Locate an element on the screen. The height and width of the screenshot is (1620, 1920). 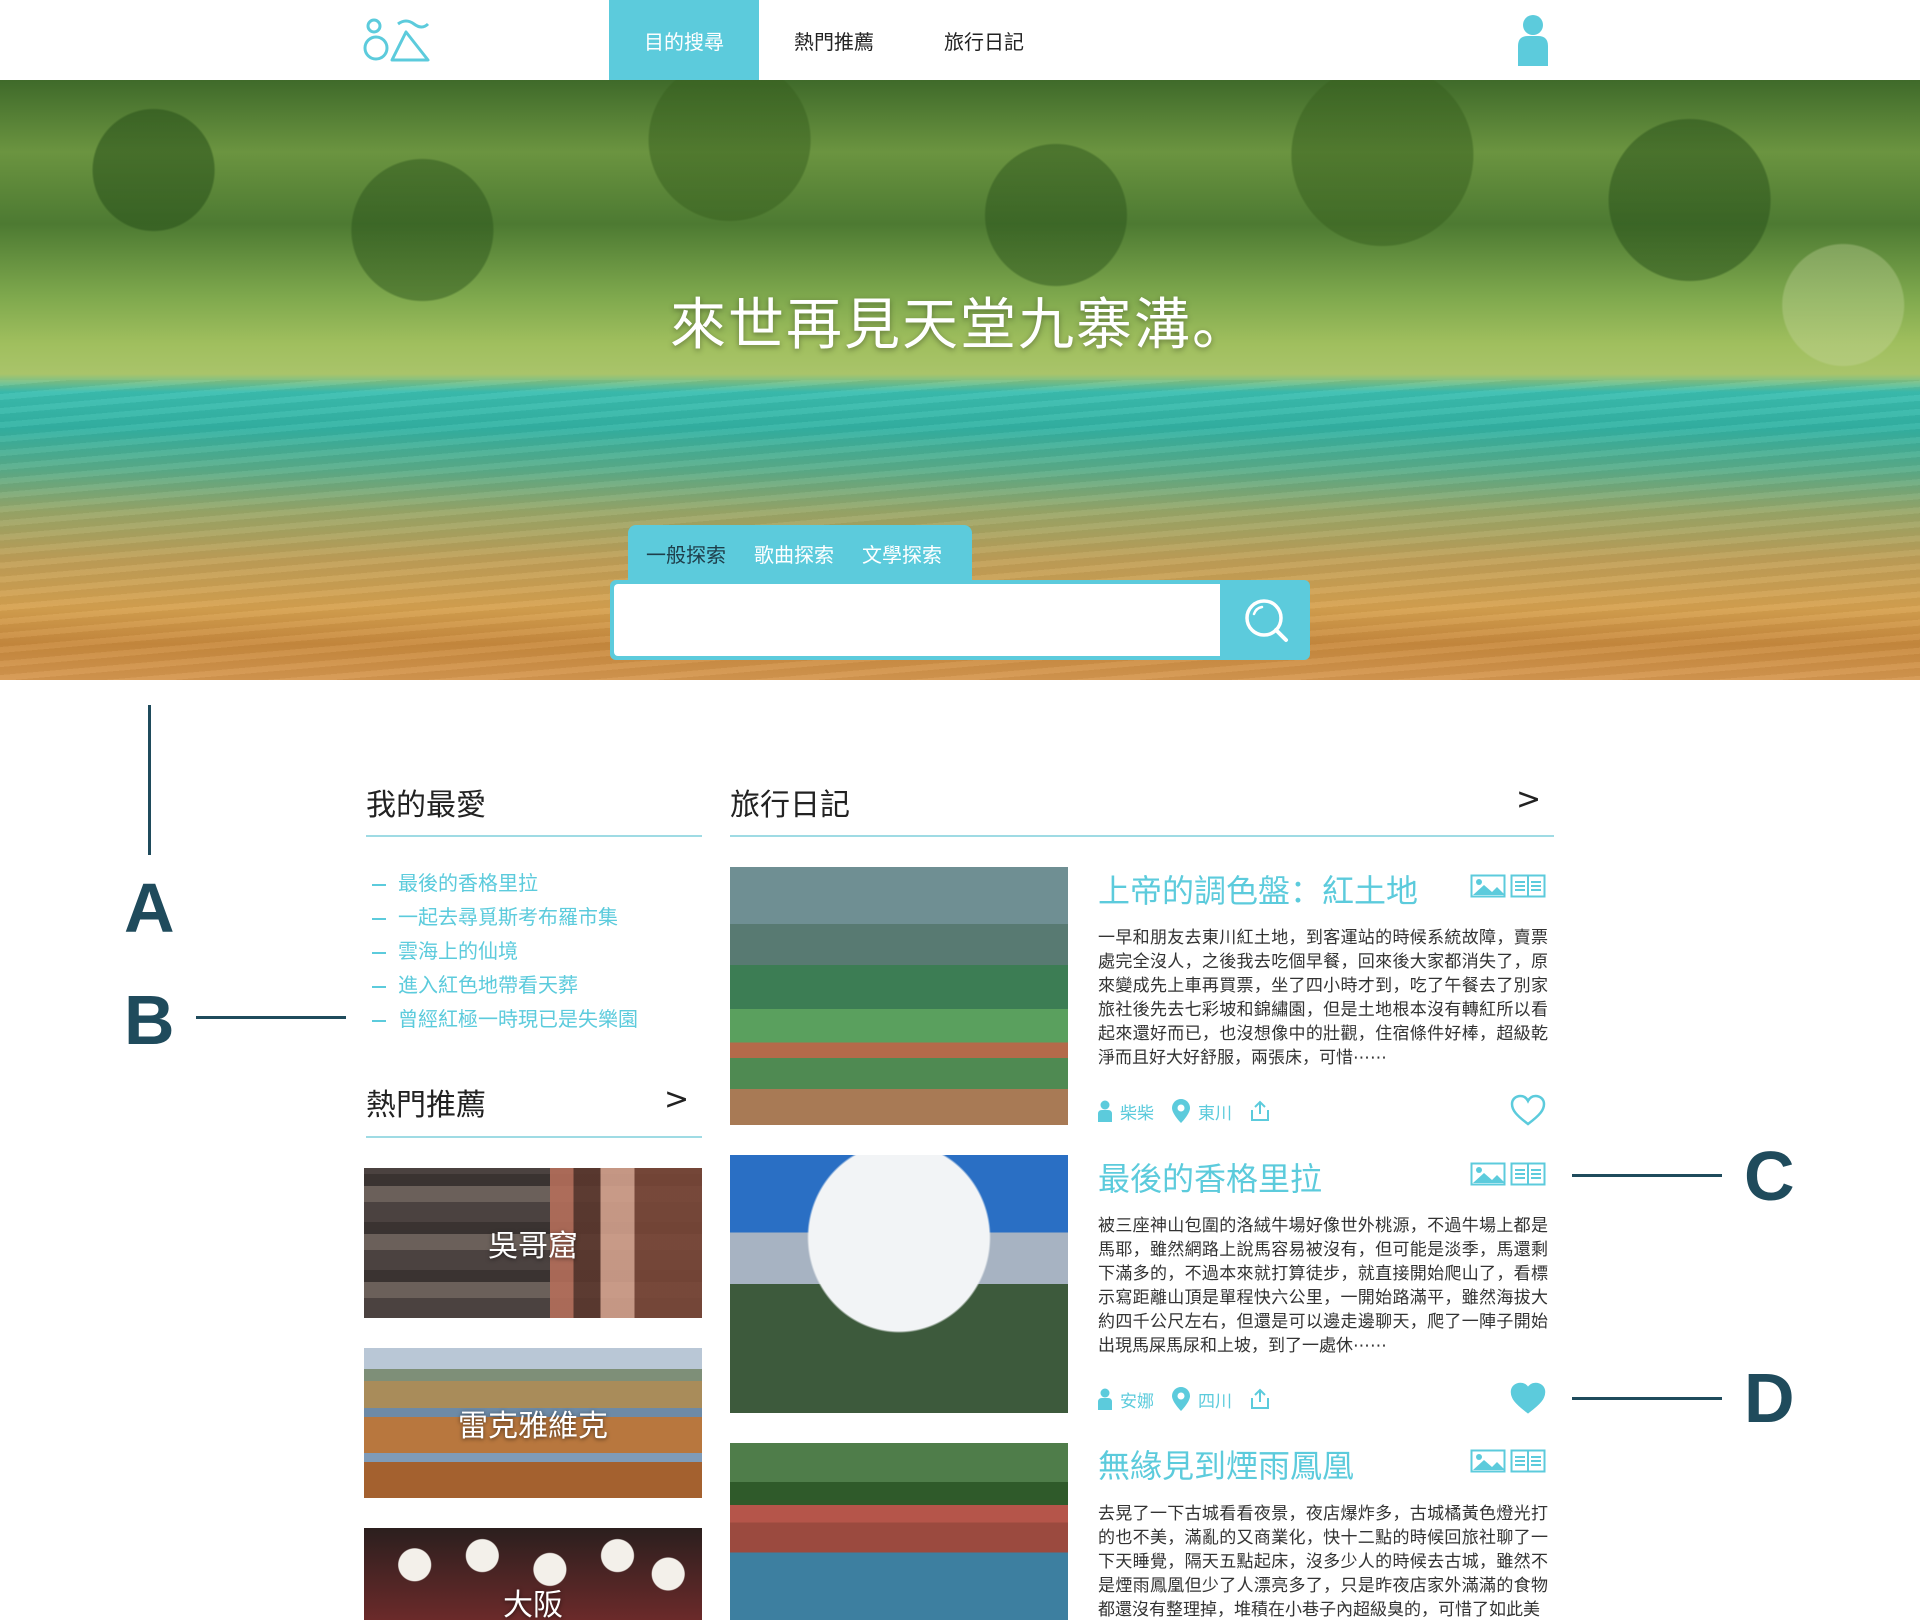
recommend-more-link: > is located at coordinates (676, 1099).